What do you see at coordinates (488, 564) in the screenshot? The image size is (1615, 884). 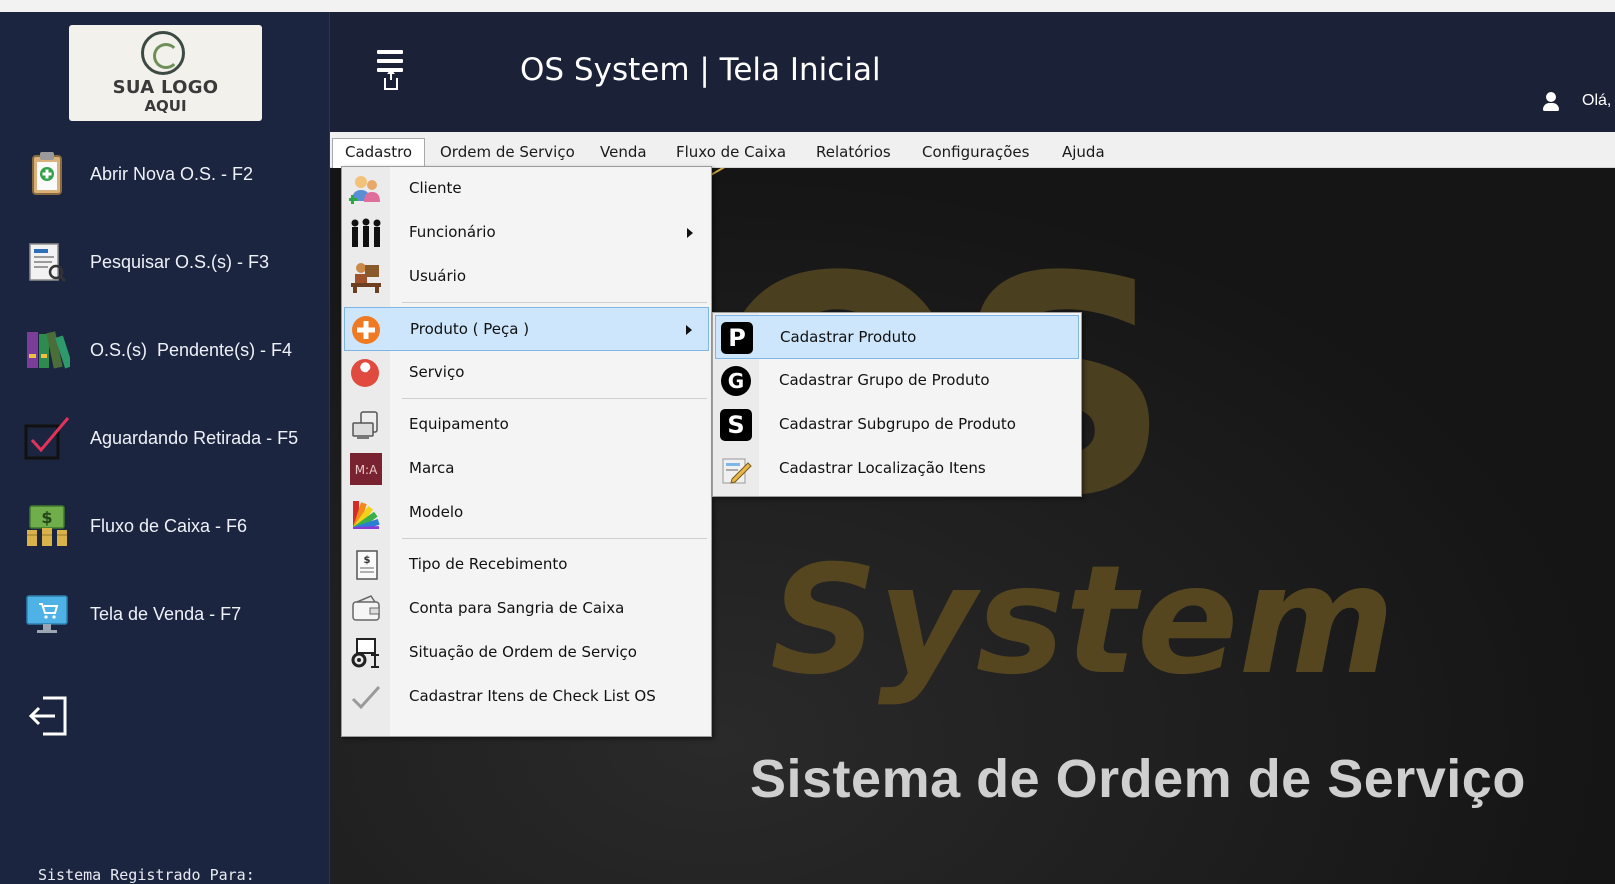 I see `menu-item-label: Tipo de Recebimento` at bounding box center [488, 564].